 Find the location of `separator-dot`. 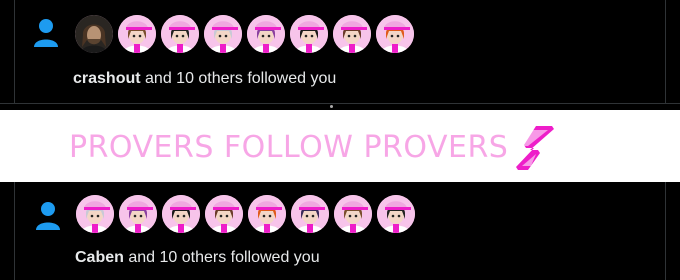

separator-dot is located at coordinates (331, 106).